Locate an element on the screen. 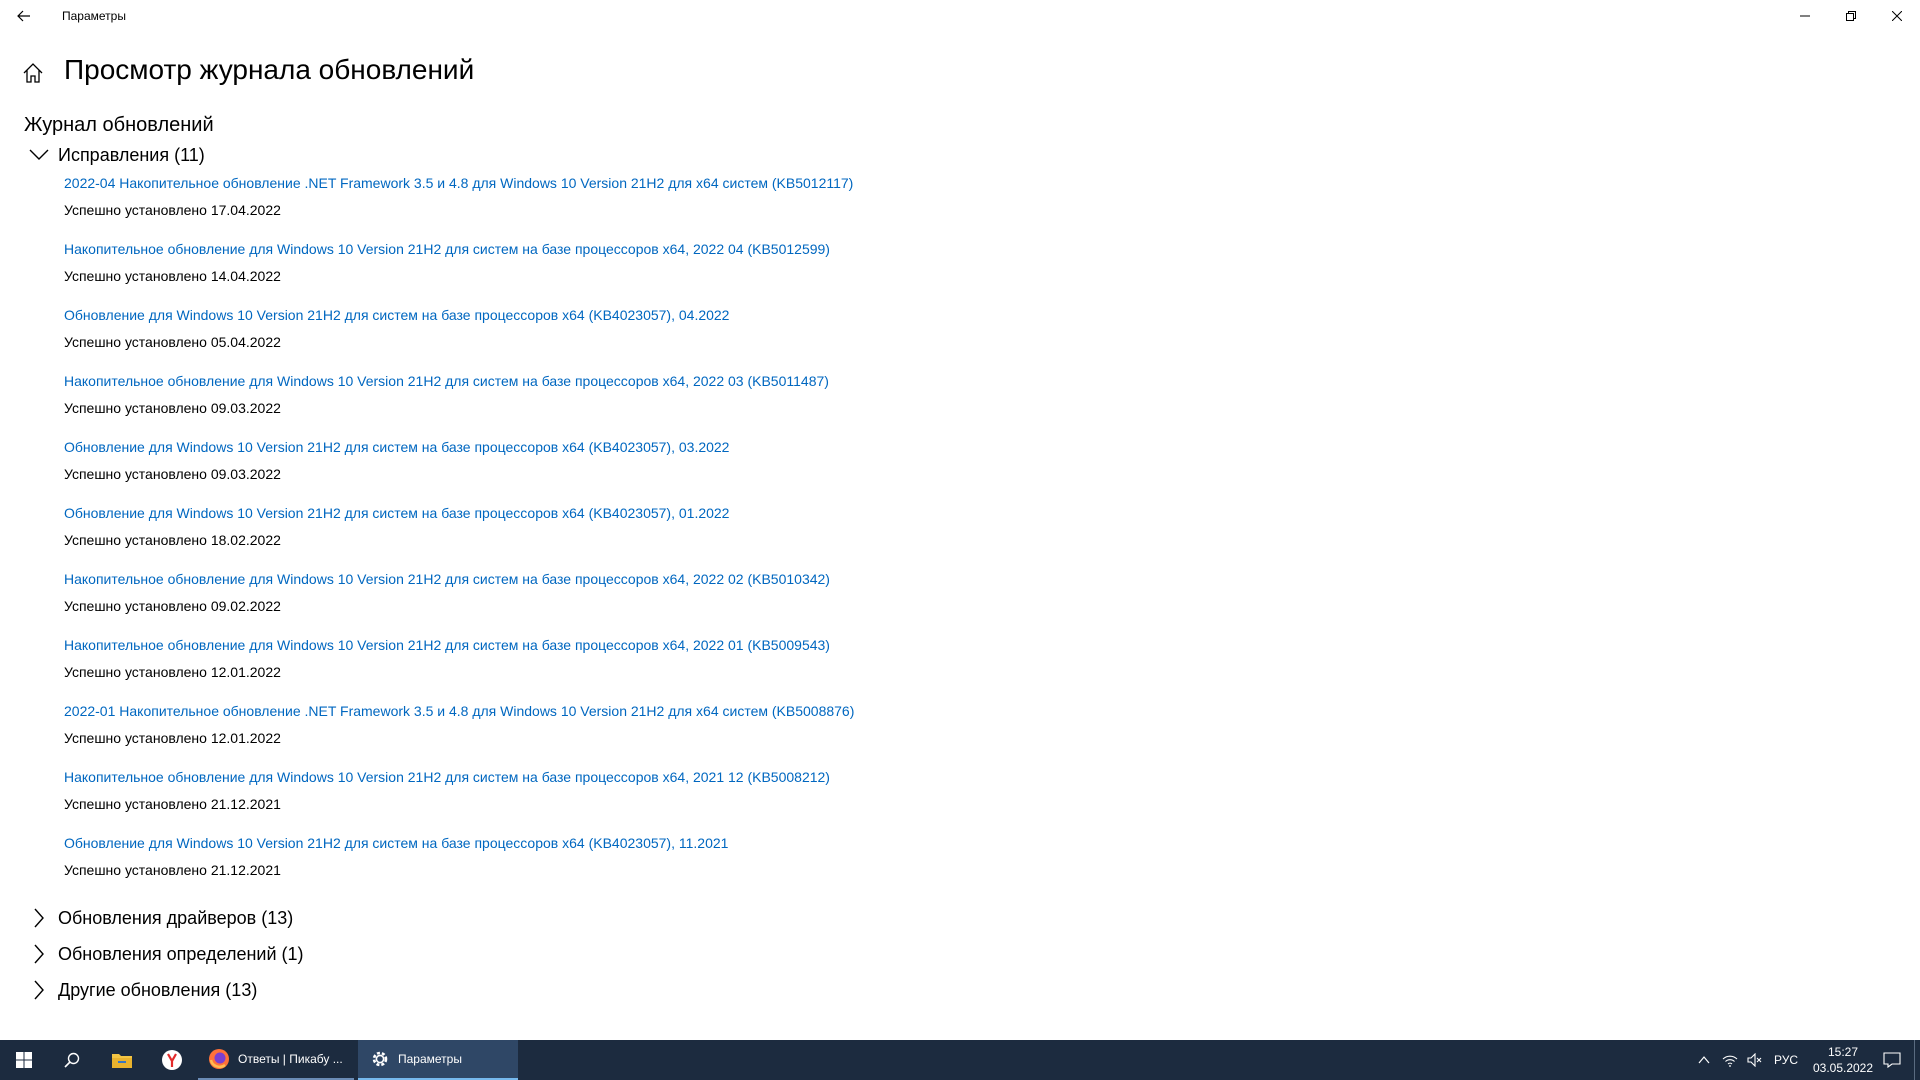 Image resolution: width=1920 pixels, height=1080 pixels. group-label: Исправления (11) is located at coordinates (131, 154).